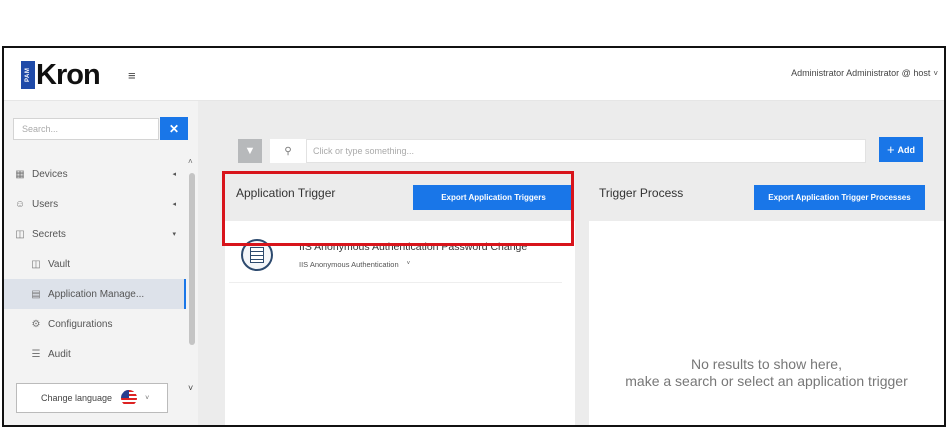 The image size is (948, 429). I want to click on trigger-process-title: Trigger Process, so click(641, 193).